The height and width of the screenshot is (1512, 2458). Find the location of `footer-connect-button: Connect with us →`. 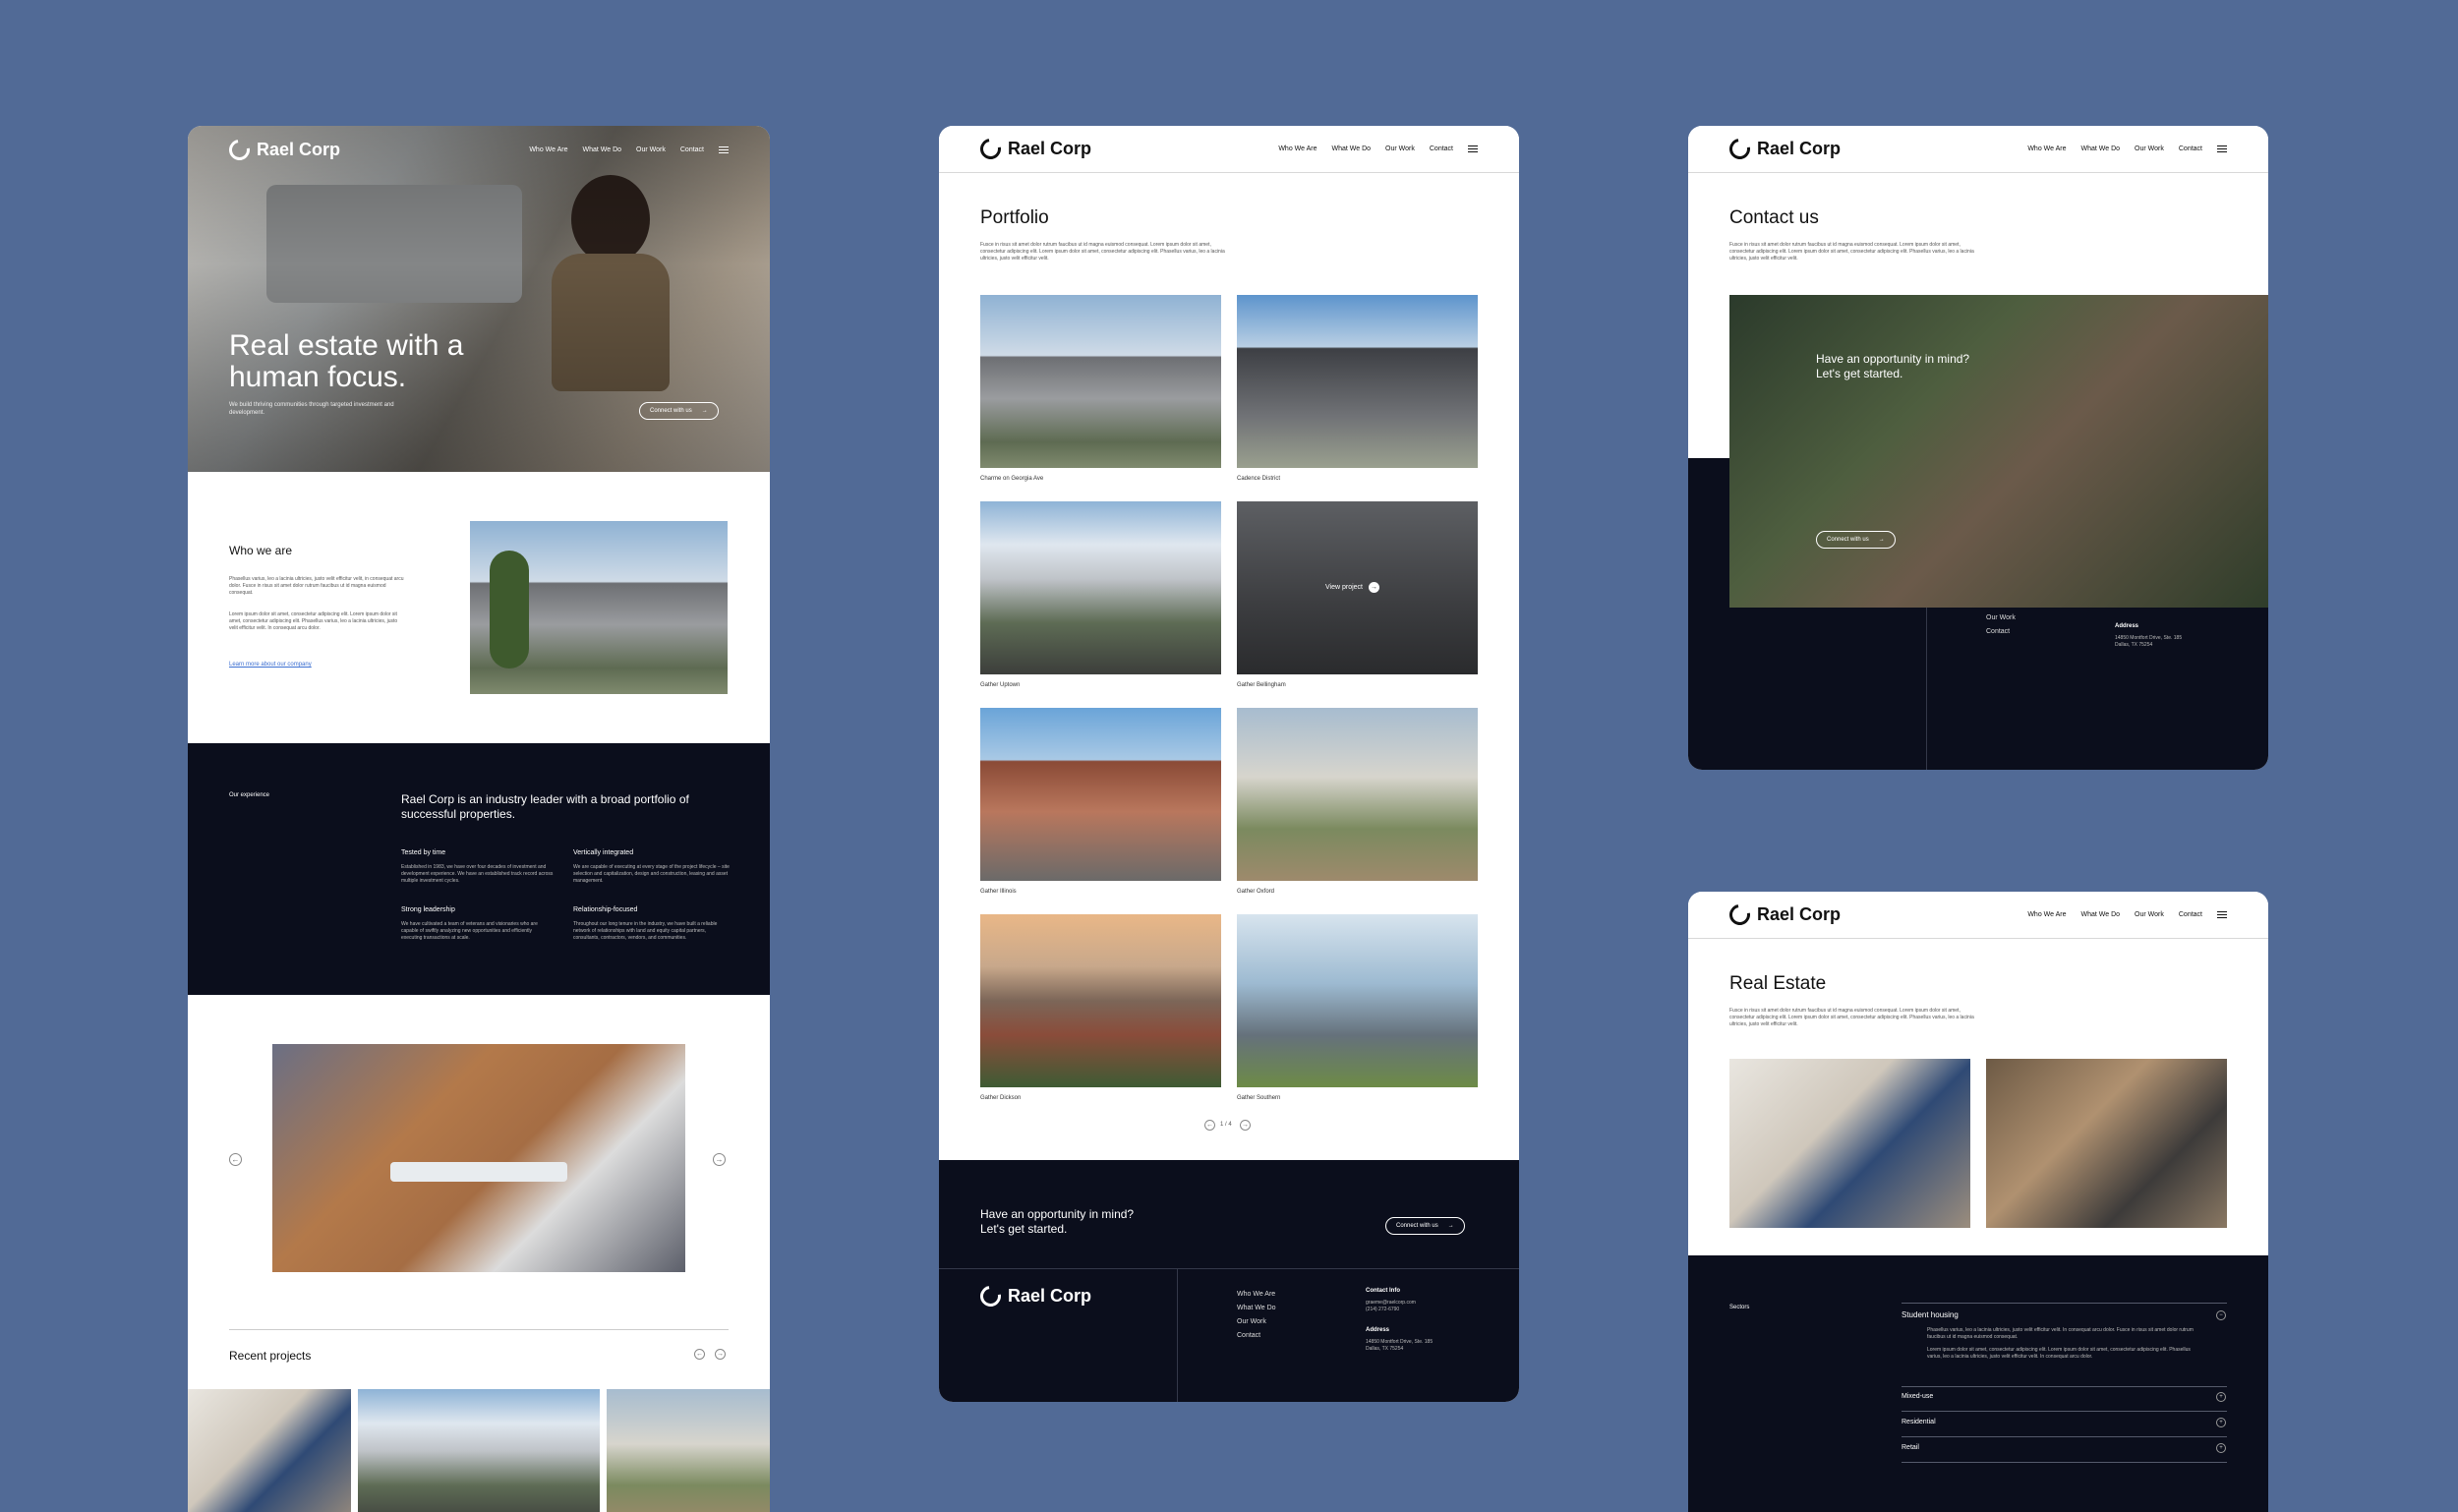

footer-connect-button: Connect with us → is located at coordinates (1425, 1226).